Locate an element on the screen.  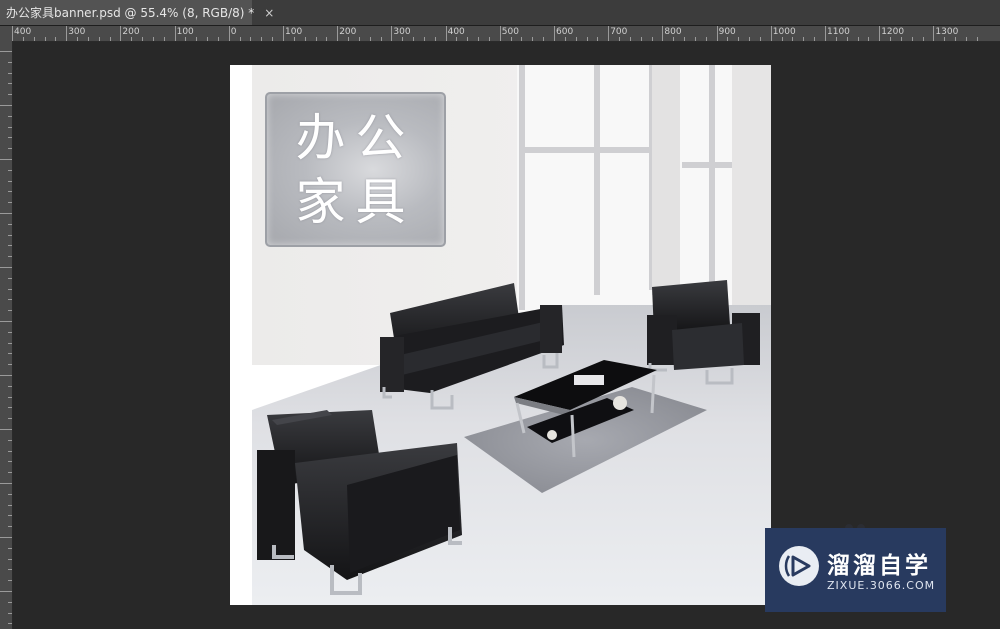
document-tab-bar: 办公家具banner.psd @ 55.4% (8, RGB/8) * × is located at coordinates (500, 13).